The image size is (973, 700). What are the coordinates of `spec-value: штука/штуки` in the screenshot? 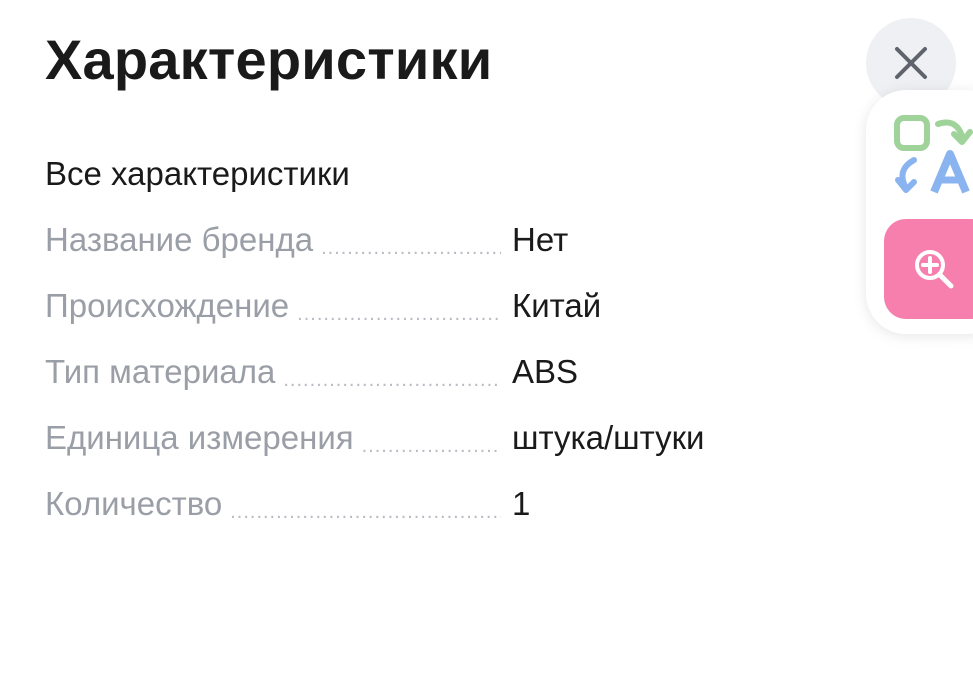 It's located at (608, 437).